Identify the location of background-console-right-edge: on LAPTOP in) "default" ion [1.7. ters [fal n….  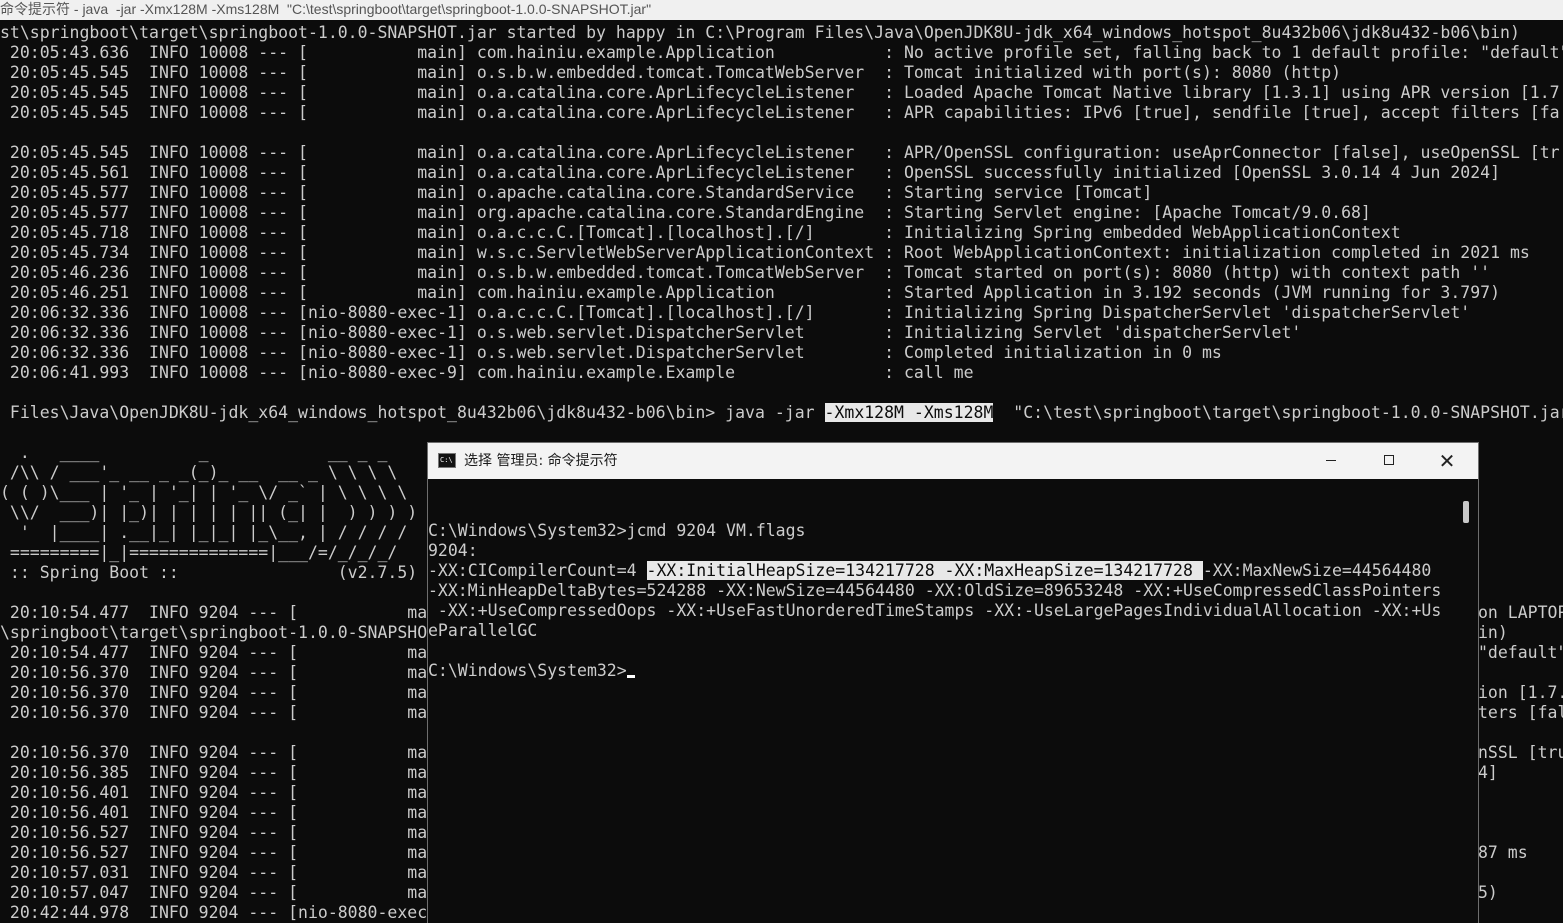
(1520, 753).